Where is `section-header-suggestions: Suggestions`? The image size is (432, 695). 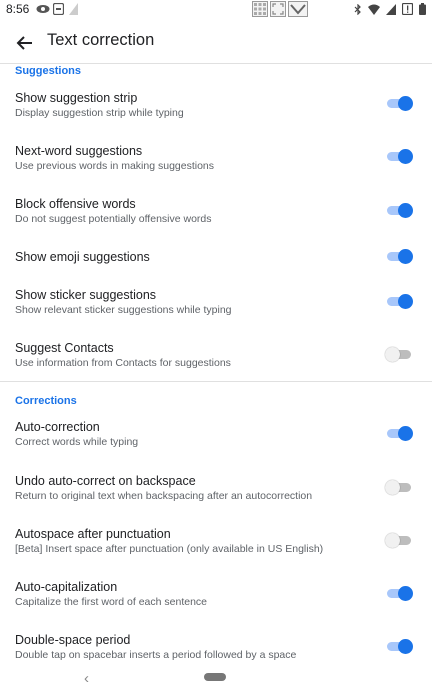 section-header-suggestions: Suggestions is located at coordinates (48, 71).